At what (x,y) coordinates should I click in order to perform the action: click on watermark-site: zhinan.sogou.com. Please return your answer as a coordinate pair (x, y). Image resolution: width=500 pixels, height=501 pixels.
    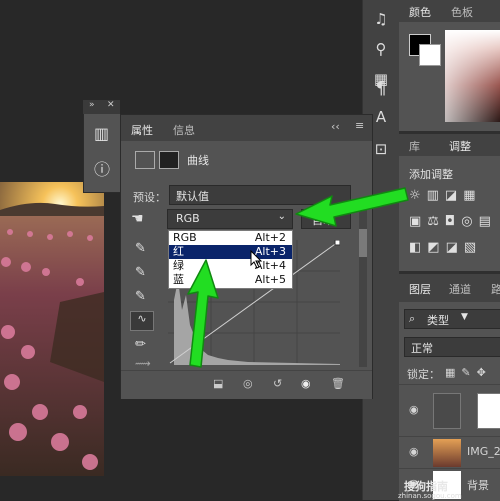
    Looking at the image, I should click on (430, 496).